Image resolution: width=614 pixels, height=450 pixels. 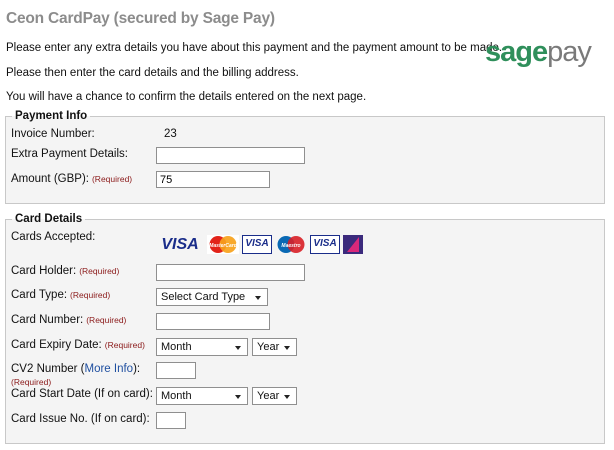 What do you see at coordinates (180, 244) in the screenshot?
I see `visa-logo-icon: VISA` at bounding box center [180, 244].